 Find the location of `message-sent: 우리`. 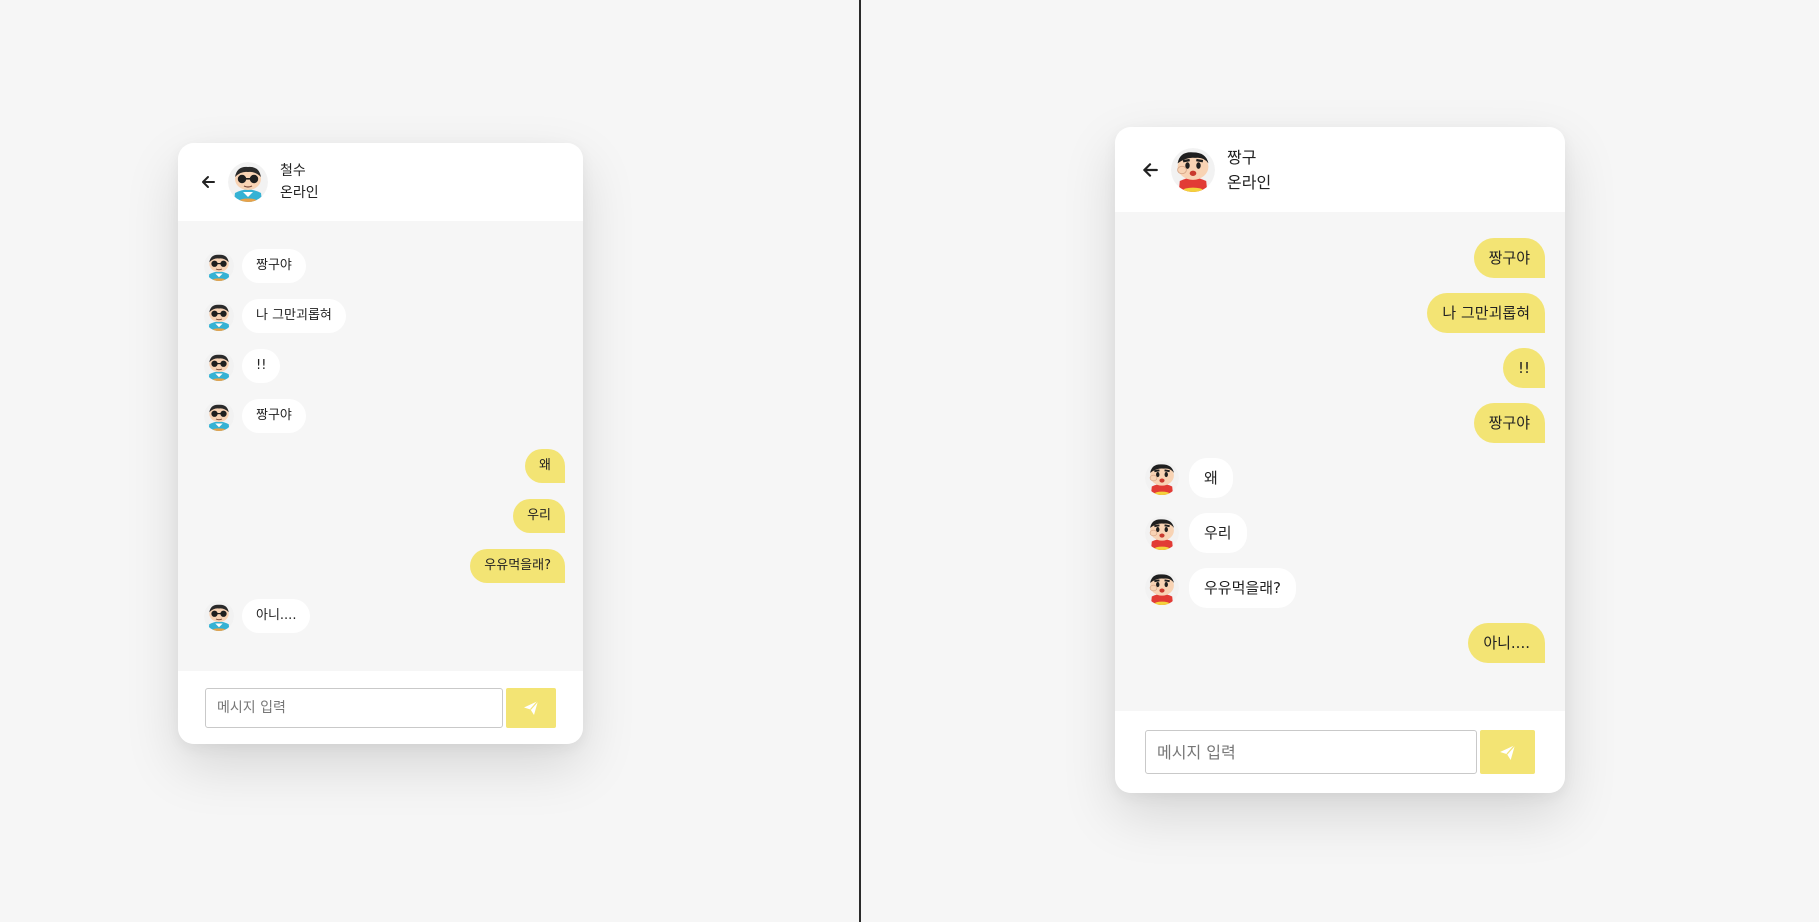

message-sent: 우리 is located at coordinates (384, 516).